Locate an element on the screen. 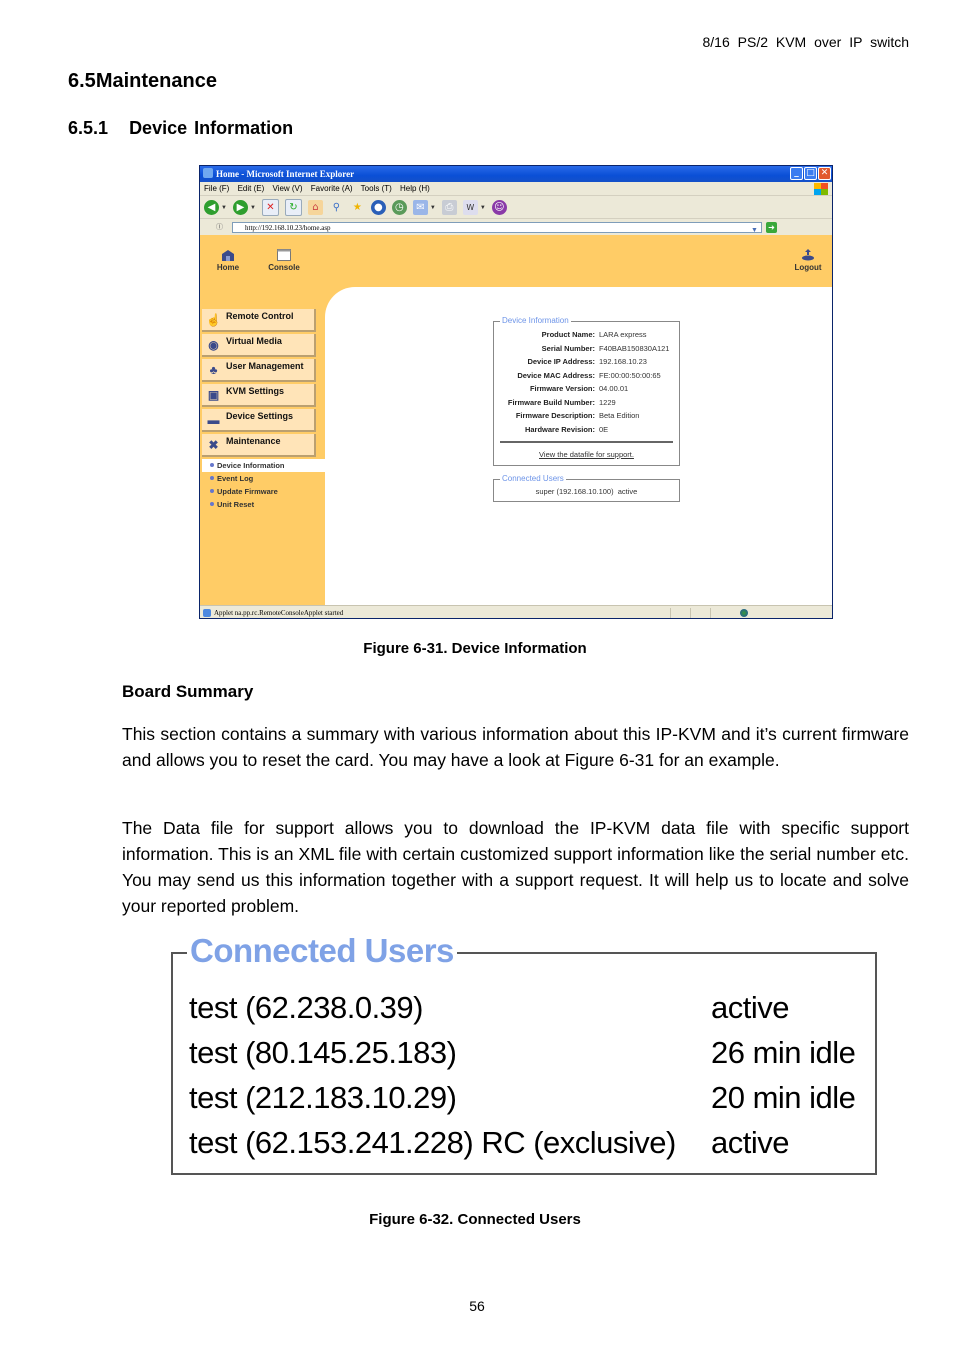 This screenshot has height=1351, width=954. sidebar-item-user-management: ♣ User Management is located at coordinates (259, 370).